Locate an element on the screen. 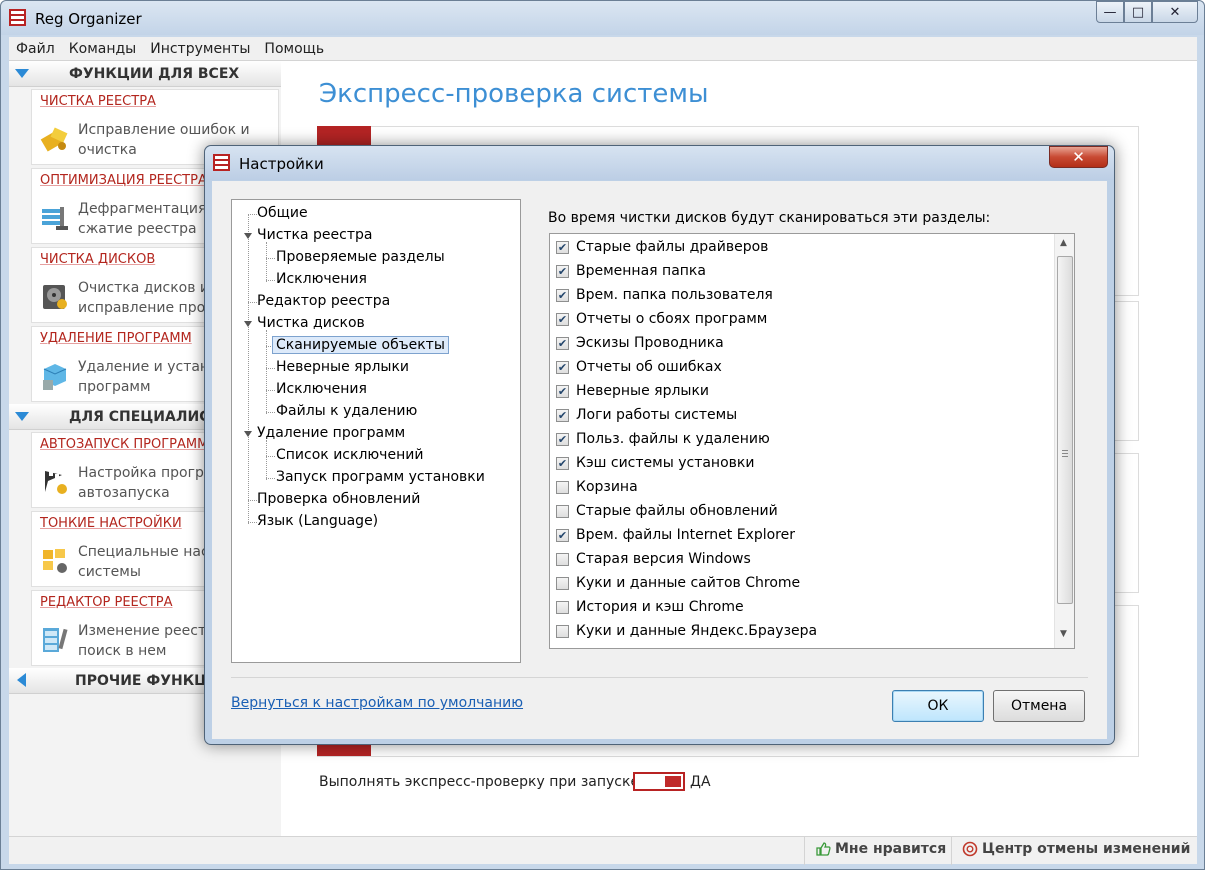 This screenshot has width=1205, height=870. scan-item-row: Старая версия Windows is located at coordinates (653, 559).